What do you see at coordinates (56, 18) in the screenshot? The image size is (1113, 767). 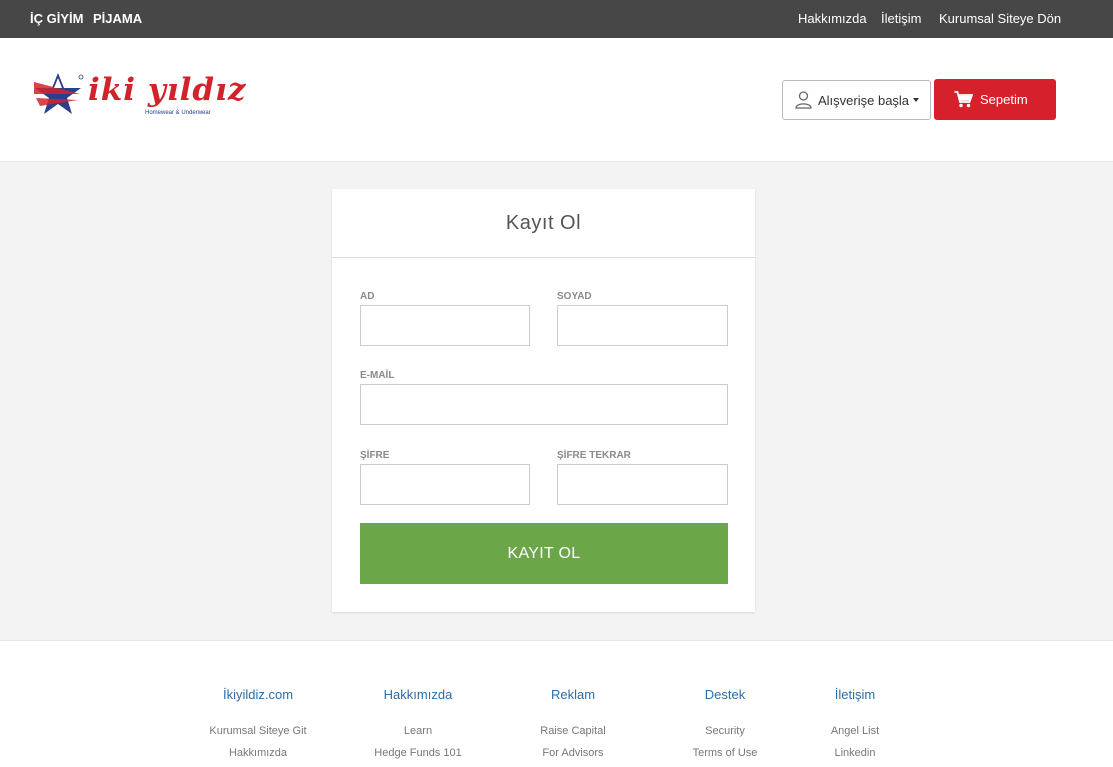 I see `nav-category-ic-giyim: İÇ GİYİM` at bounding box center [56, 18].